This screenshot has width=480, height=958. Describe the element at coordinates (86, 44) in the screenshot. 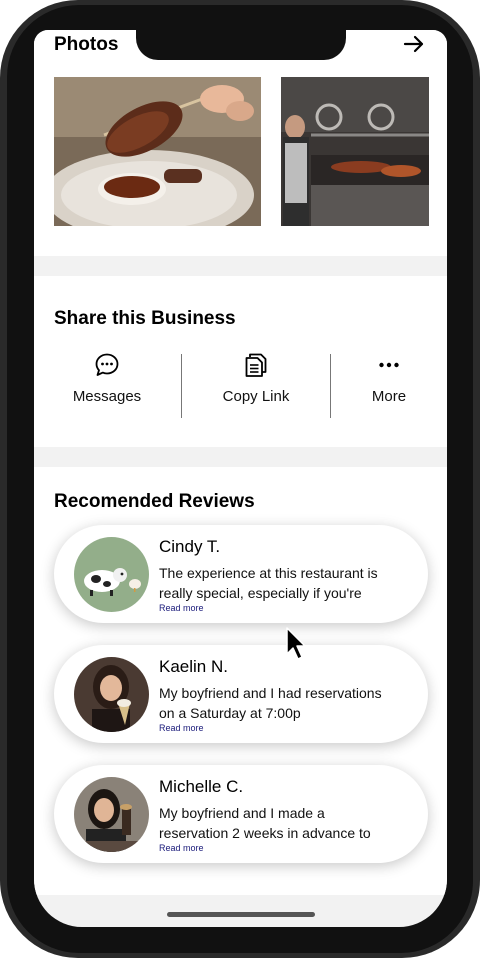

I see `photos-title: Photos` at that location.